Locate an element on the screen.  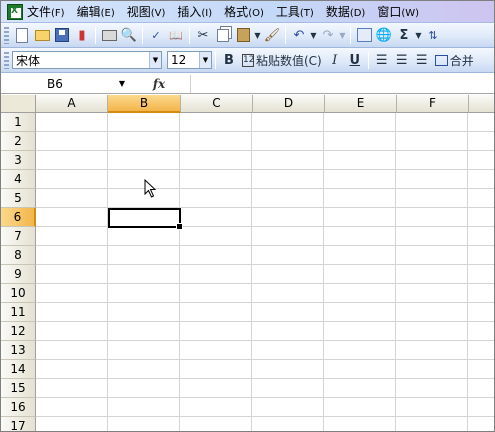
spell-check-icon: ✓ is located at coordinates (156, 35).